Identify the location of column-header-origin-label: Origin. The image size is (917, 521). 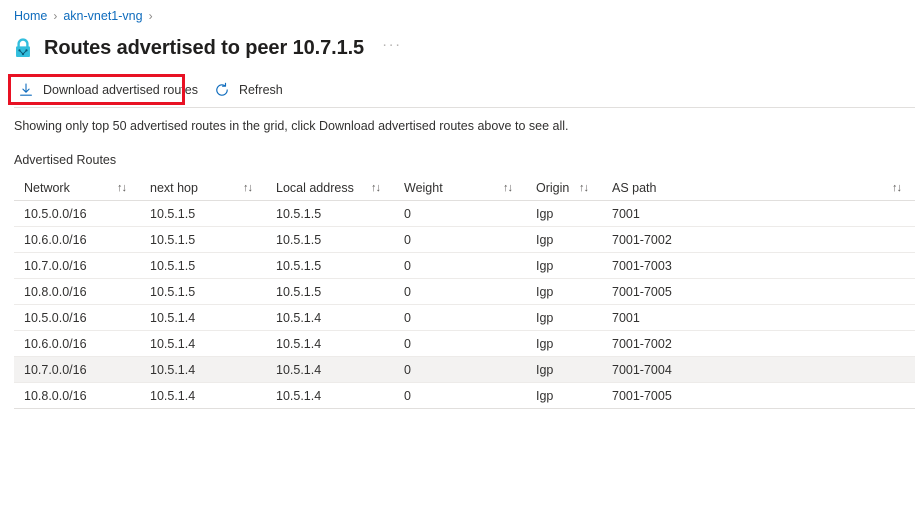
(553, 187).